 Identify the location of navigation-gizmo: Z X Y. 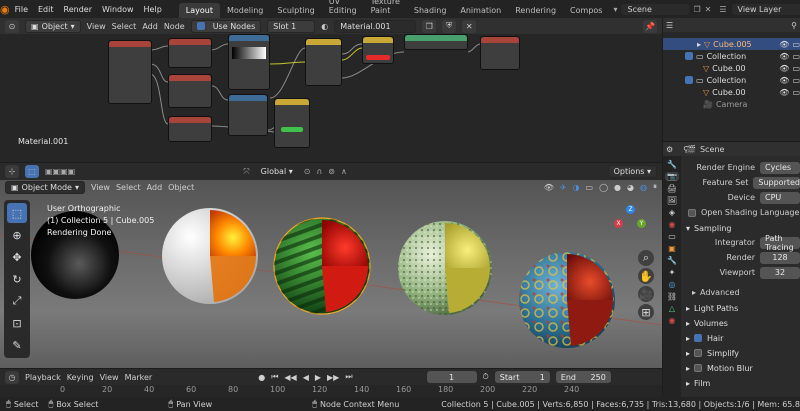
(630, 225).